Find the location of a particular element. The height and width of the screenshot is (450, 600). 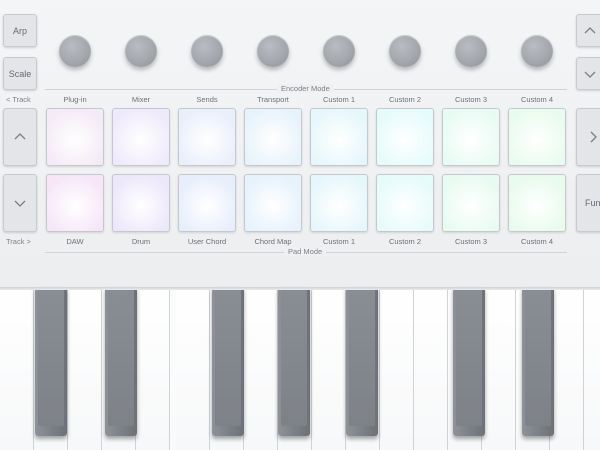

pad-label-7: Custom 3 is located at coordinates (471, 241).